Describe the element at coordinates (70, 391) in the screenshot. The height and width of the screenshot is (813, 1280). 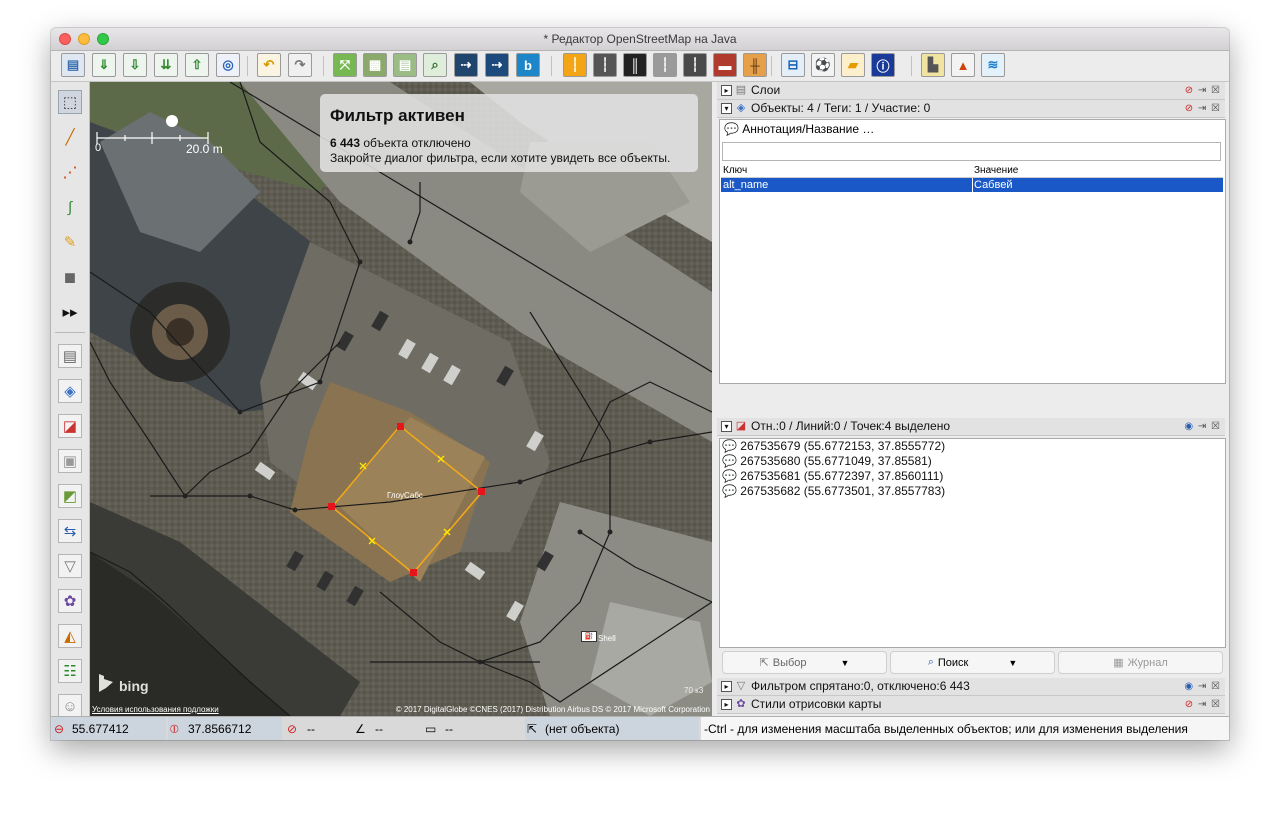
I see `tags-toggle-icon: ◈` at that location.